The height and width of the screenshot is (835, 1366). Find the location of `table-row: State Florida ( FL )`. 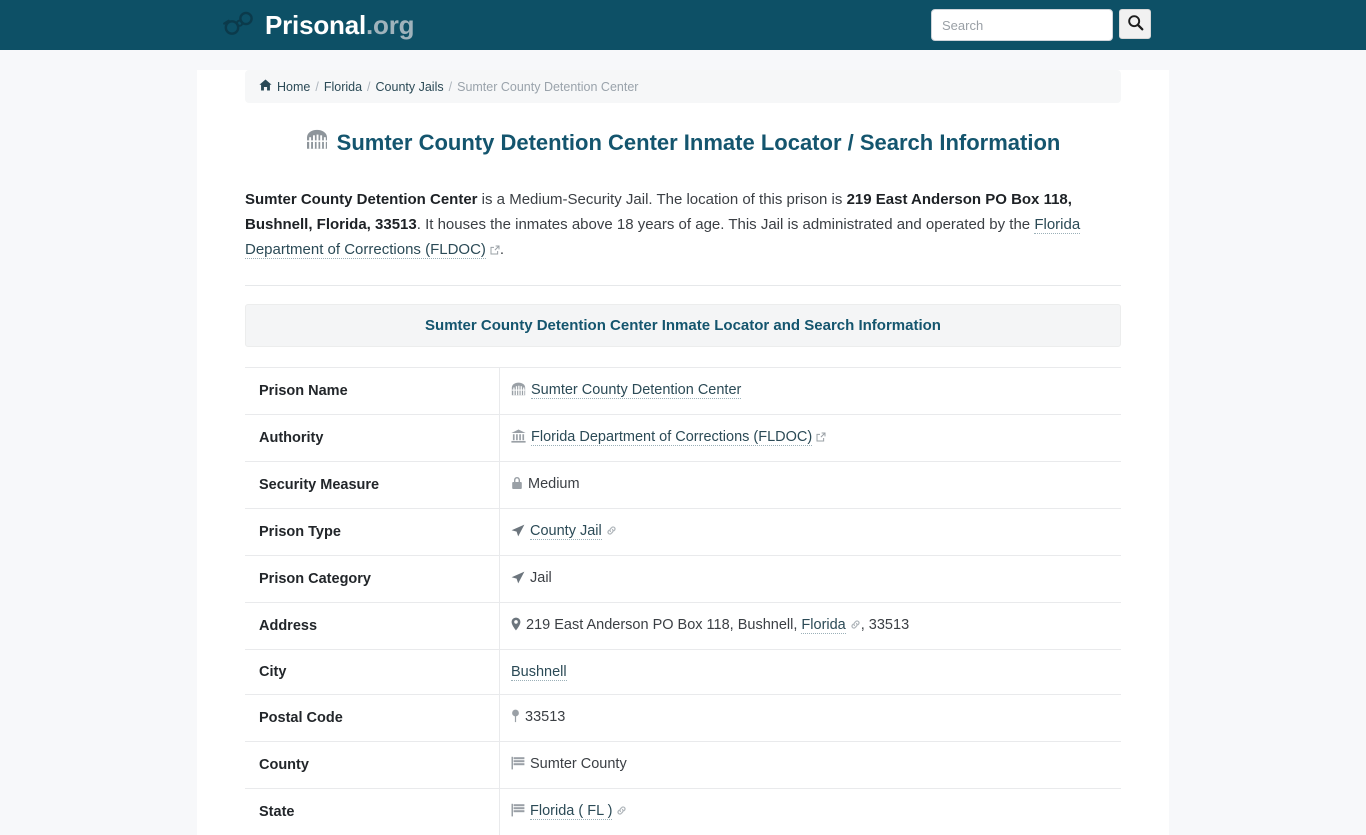

table-row: State Florida ( FL ) is located at coordinates (683, 812).